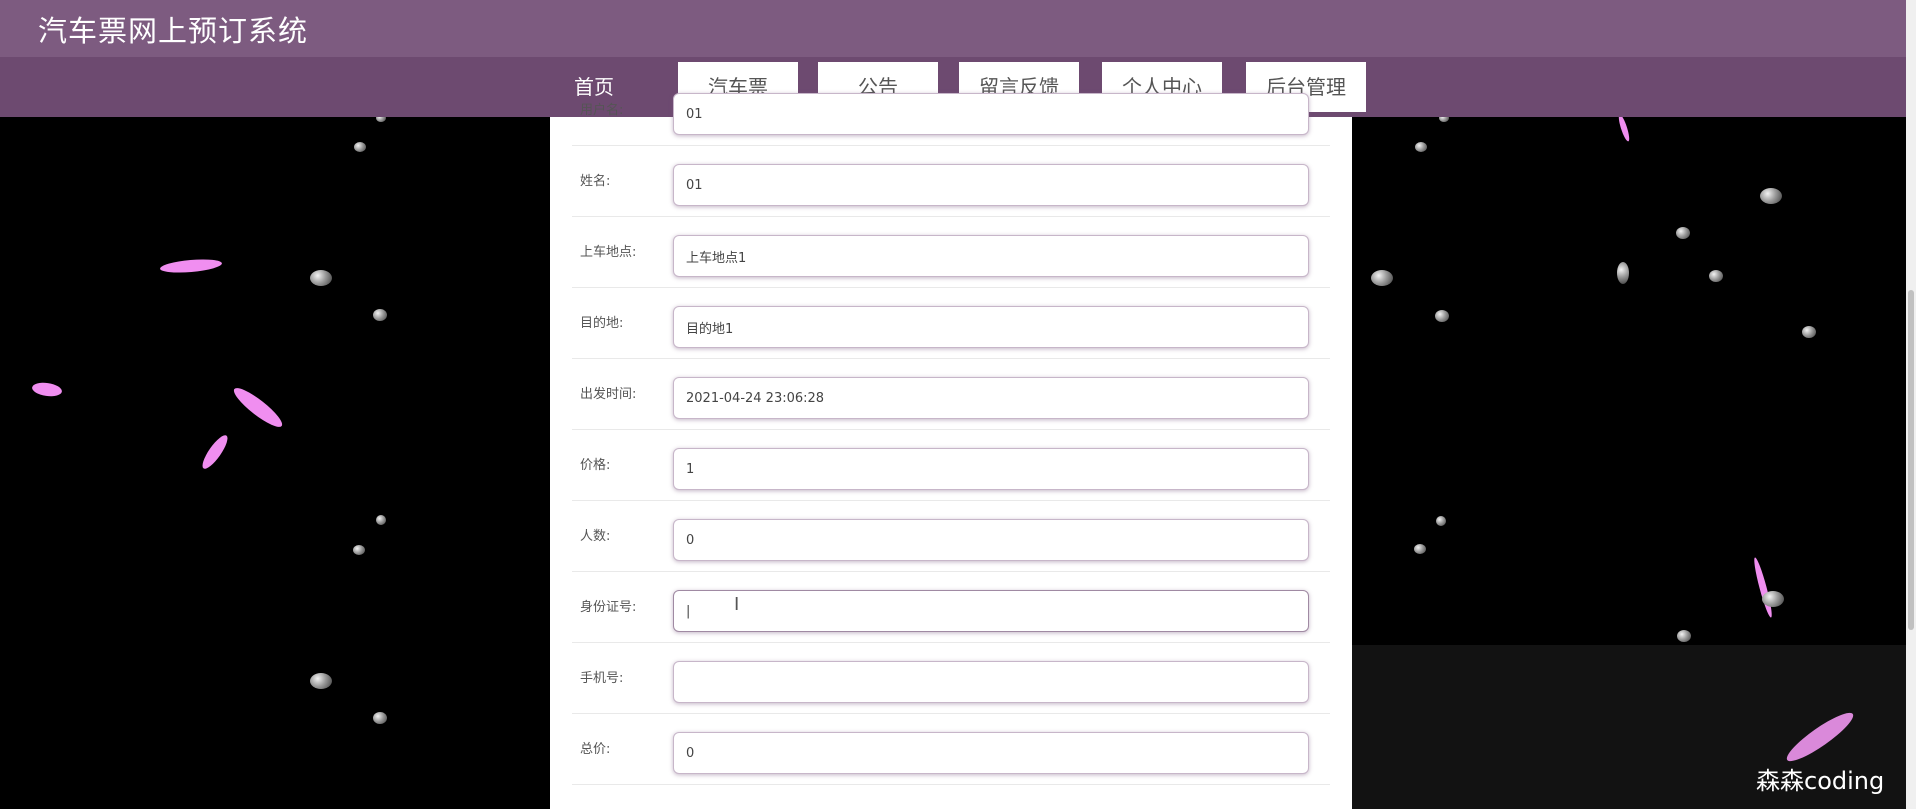 The image size is (1916, 809). What do you see at coordinates (595, 749) in the screenshot?
I see `total-price-label: 总价:` at bounding box center [595, 749].